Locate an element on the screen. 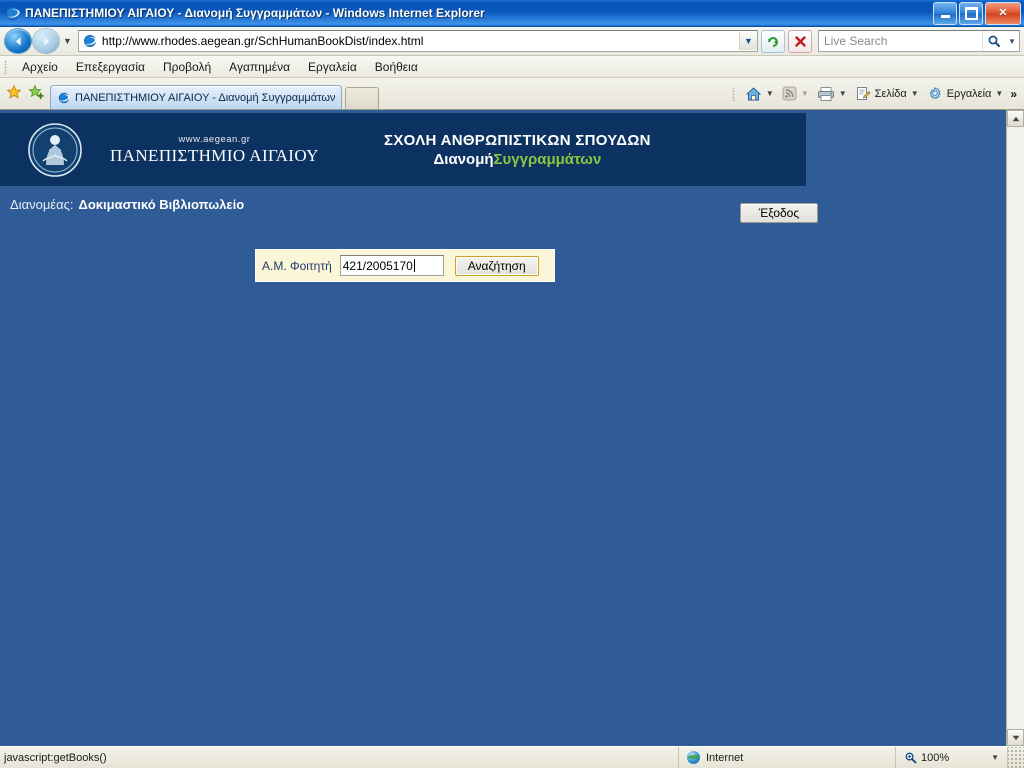  print-button: ▼ is located at coordinates (832, 94).